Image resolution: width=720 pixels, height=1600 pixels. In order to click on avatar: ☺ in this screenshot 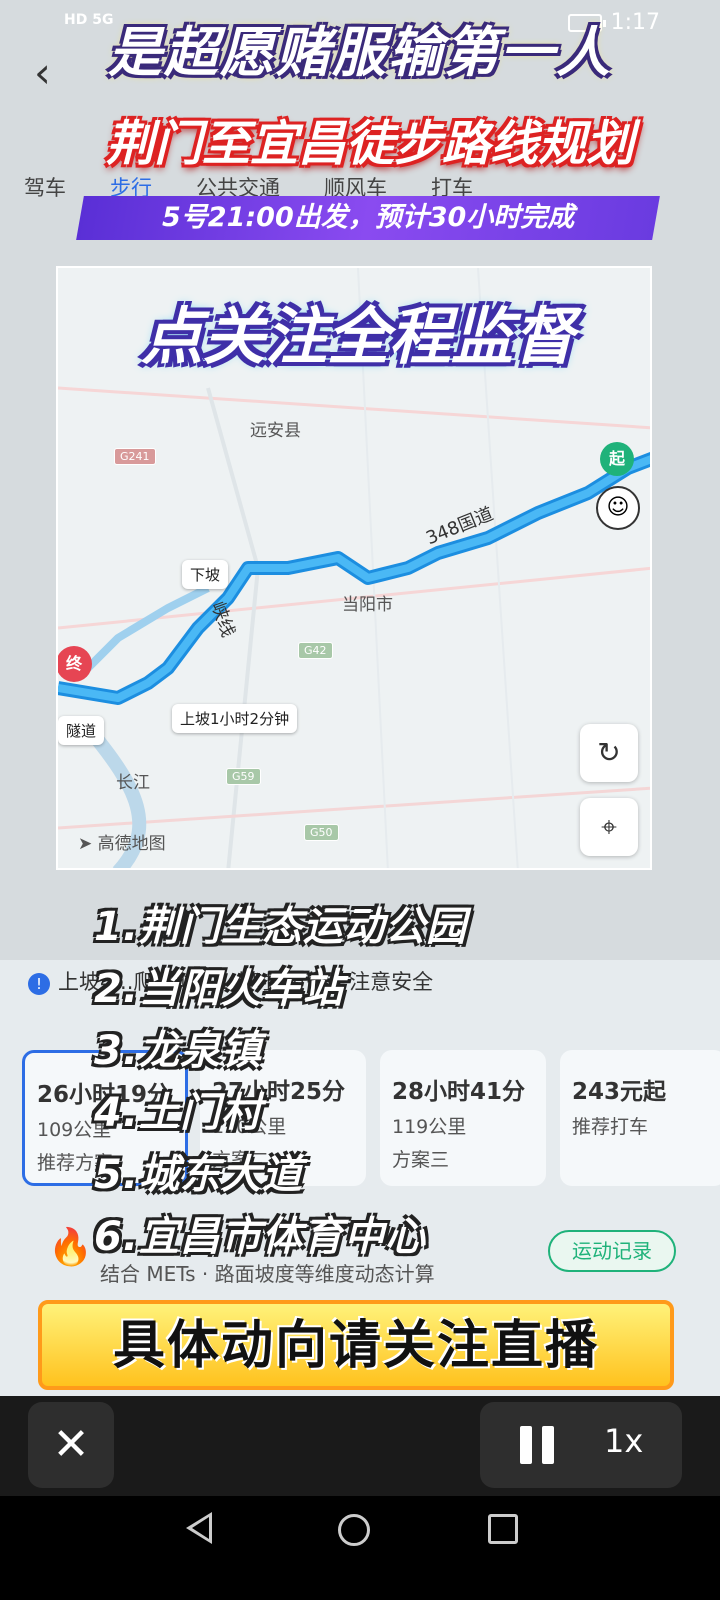, I will do `click(618, 508)`.